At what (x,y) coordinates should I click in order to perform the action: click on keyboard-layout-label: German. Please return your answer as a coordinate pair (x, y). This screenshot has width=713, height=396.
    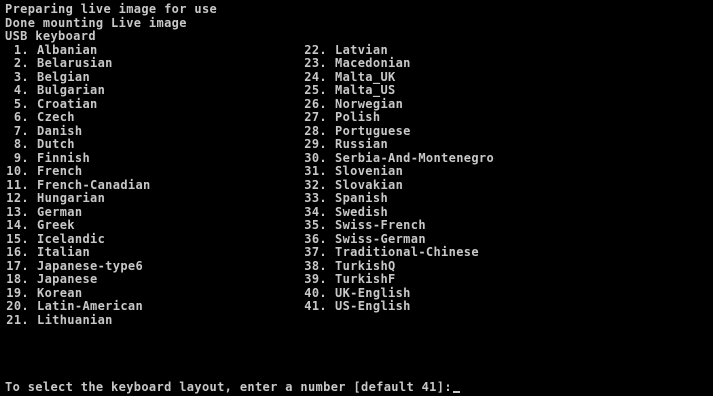
    Looking at the image, I should click on (60, 211).